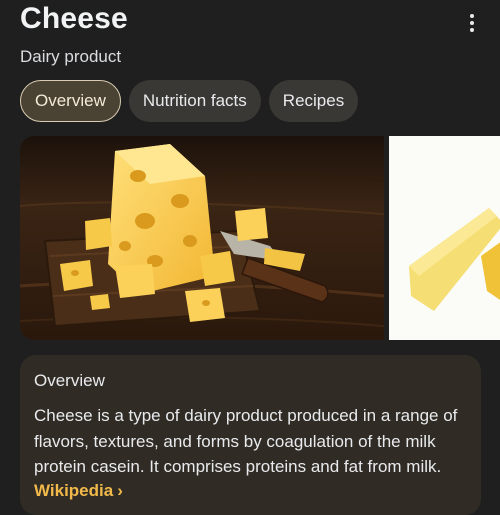 Image resolution: width=500 pixels, height=515 pixels. I want to click on overview-heading: Overview, so click(69, 380).